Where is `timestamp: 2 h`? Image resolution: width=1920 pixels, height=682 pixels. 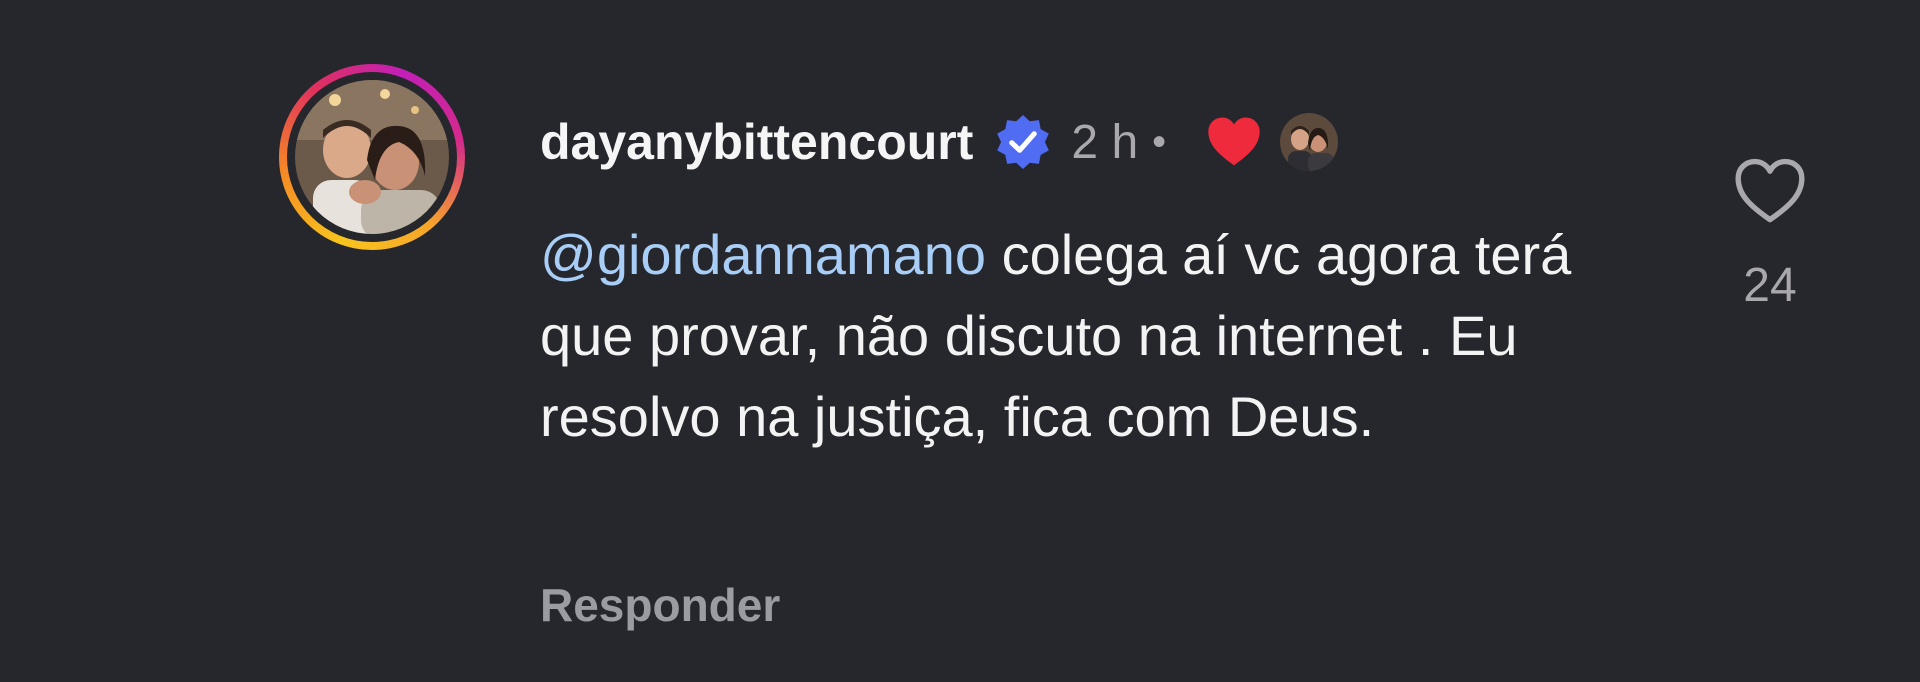
timestamp: 2 h is located at coordinates (1105, 142).